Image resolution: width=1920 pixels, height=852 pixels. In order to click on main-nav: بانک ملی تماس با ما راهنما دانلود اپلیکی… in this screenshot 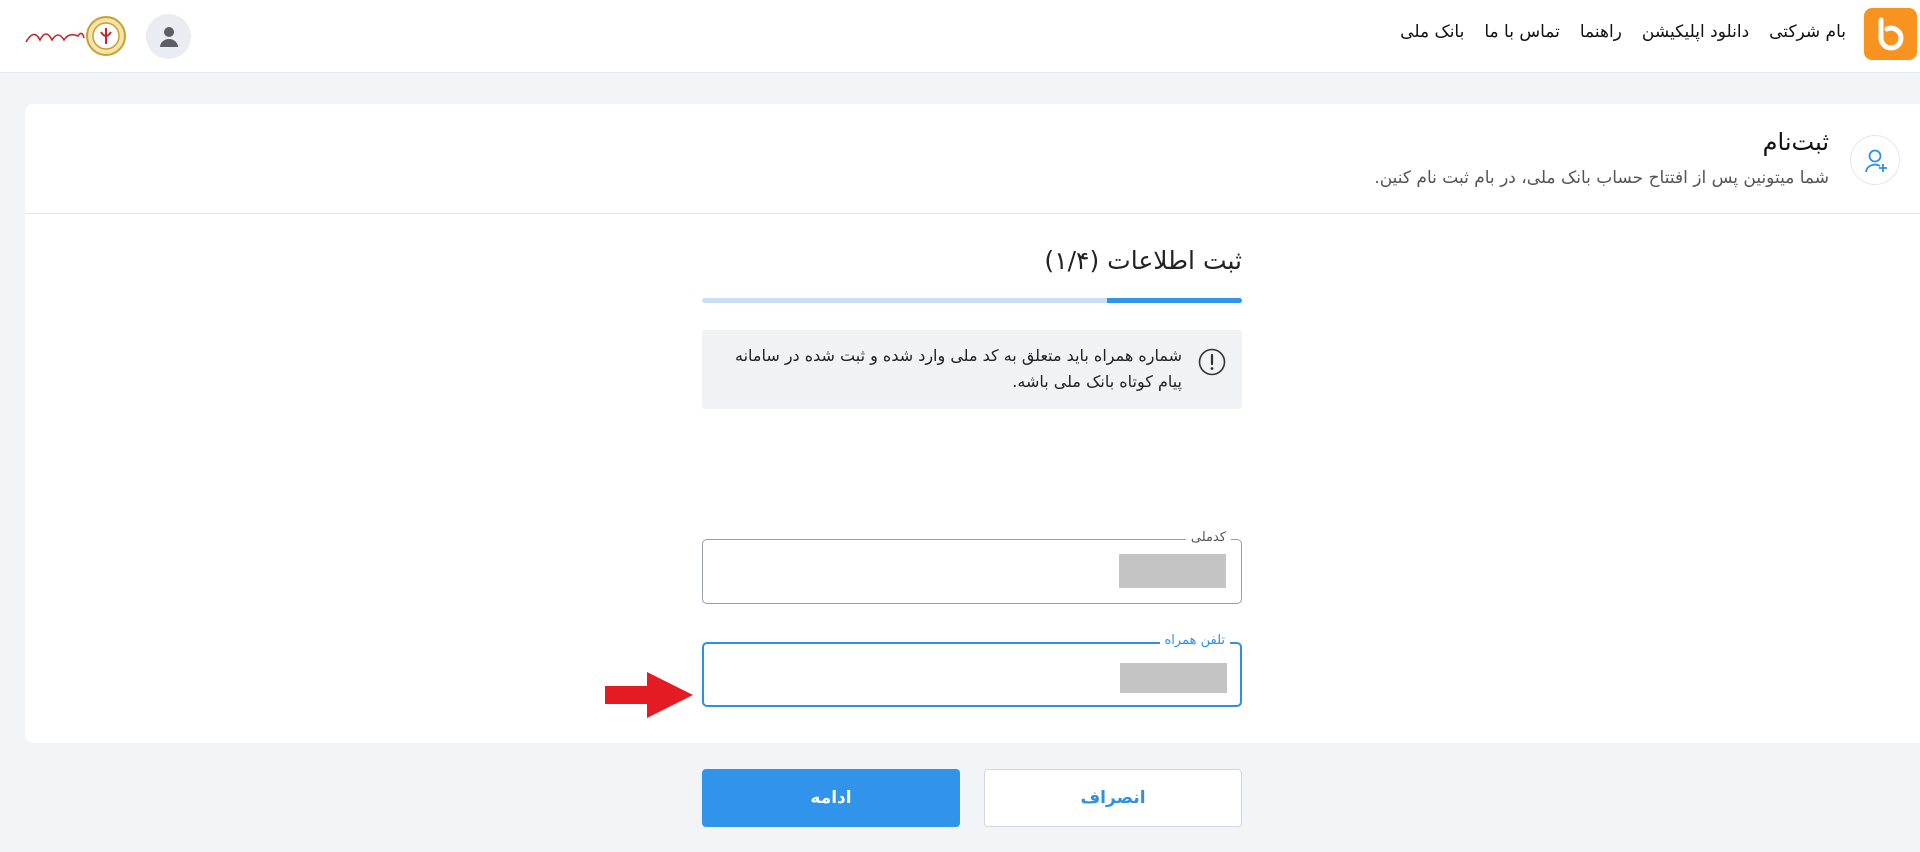, I will do `click(1613, 32)`.